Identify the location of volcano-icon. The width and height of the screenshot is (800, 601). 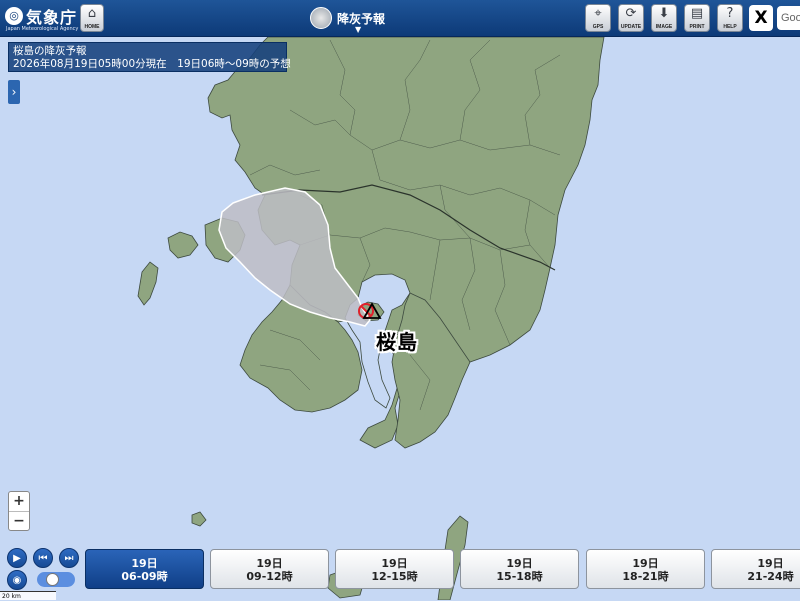
(321, 18).